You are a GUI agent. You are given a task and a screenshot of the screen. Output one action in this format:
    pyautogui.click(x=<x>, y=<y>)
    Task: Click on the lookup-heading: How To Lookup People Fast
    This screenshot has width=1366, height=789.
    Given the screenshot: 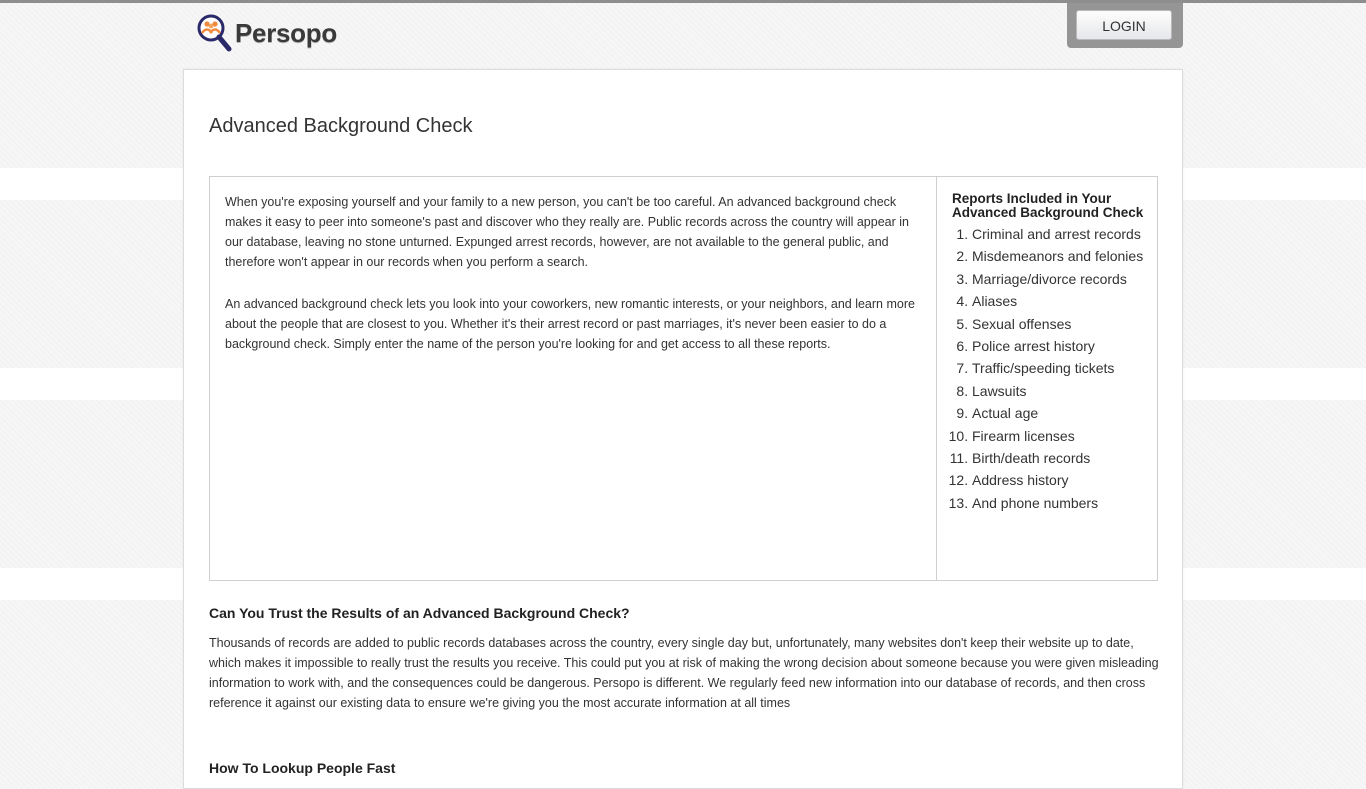 What is the action you would take?
    pyautogui.click(x=302, y=768)
    